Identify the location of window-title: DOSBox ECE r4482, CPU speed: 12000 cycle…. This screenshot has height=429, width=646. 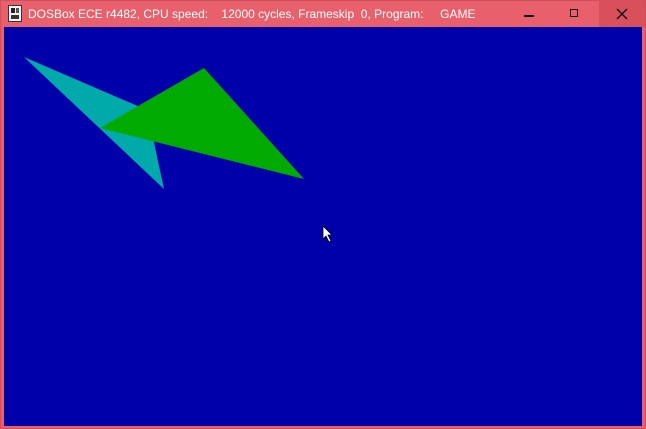
(252, 14).